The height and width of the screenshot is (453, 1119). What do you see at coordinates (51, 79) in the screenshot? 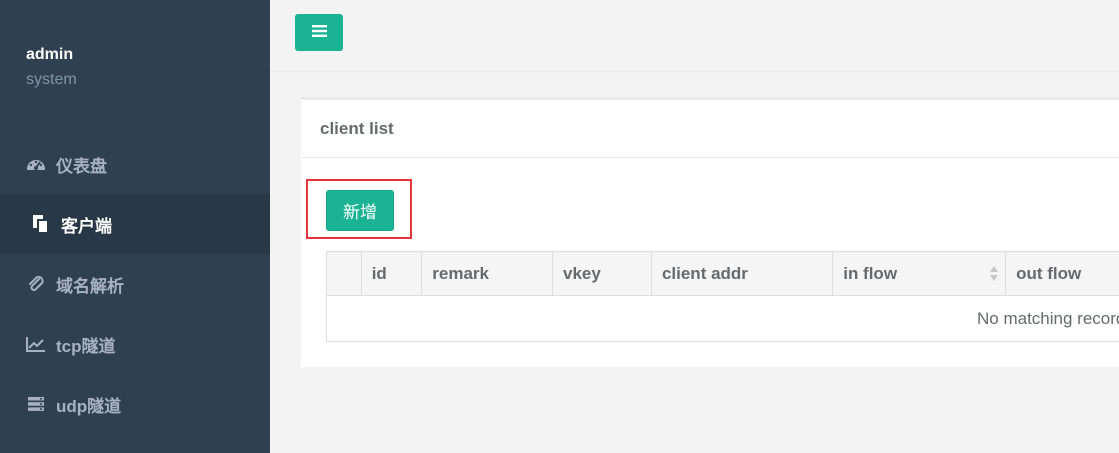
I see `user-role: system` at bounding box center [51, 79].